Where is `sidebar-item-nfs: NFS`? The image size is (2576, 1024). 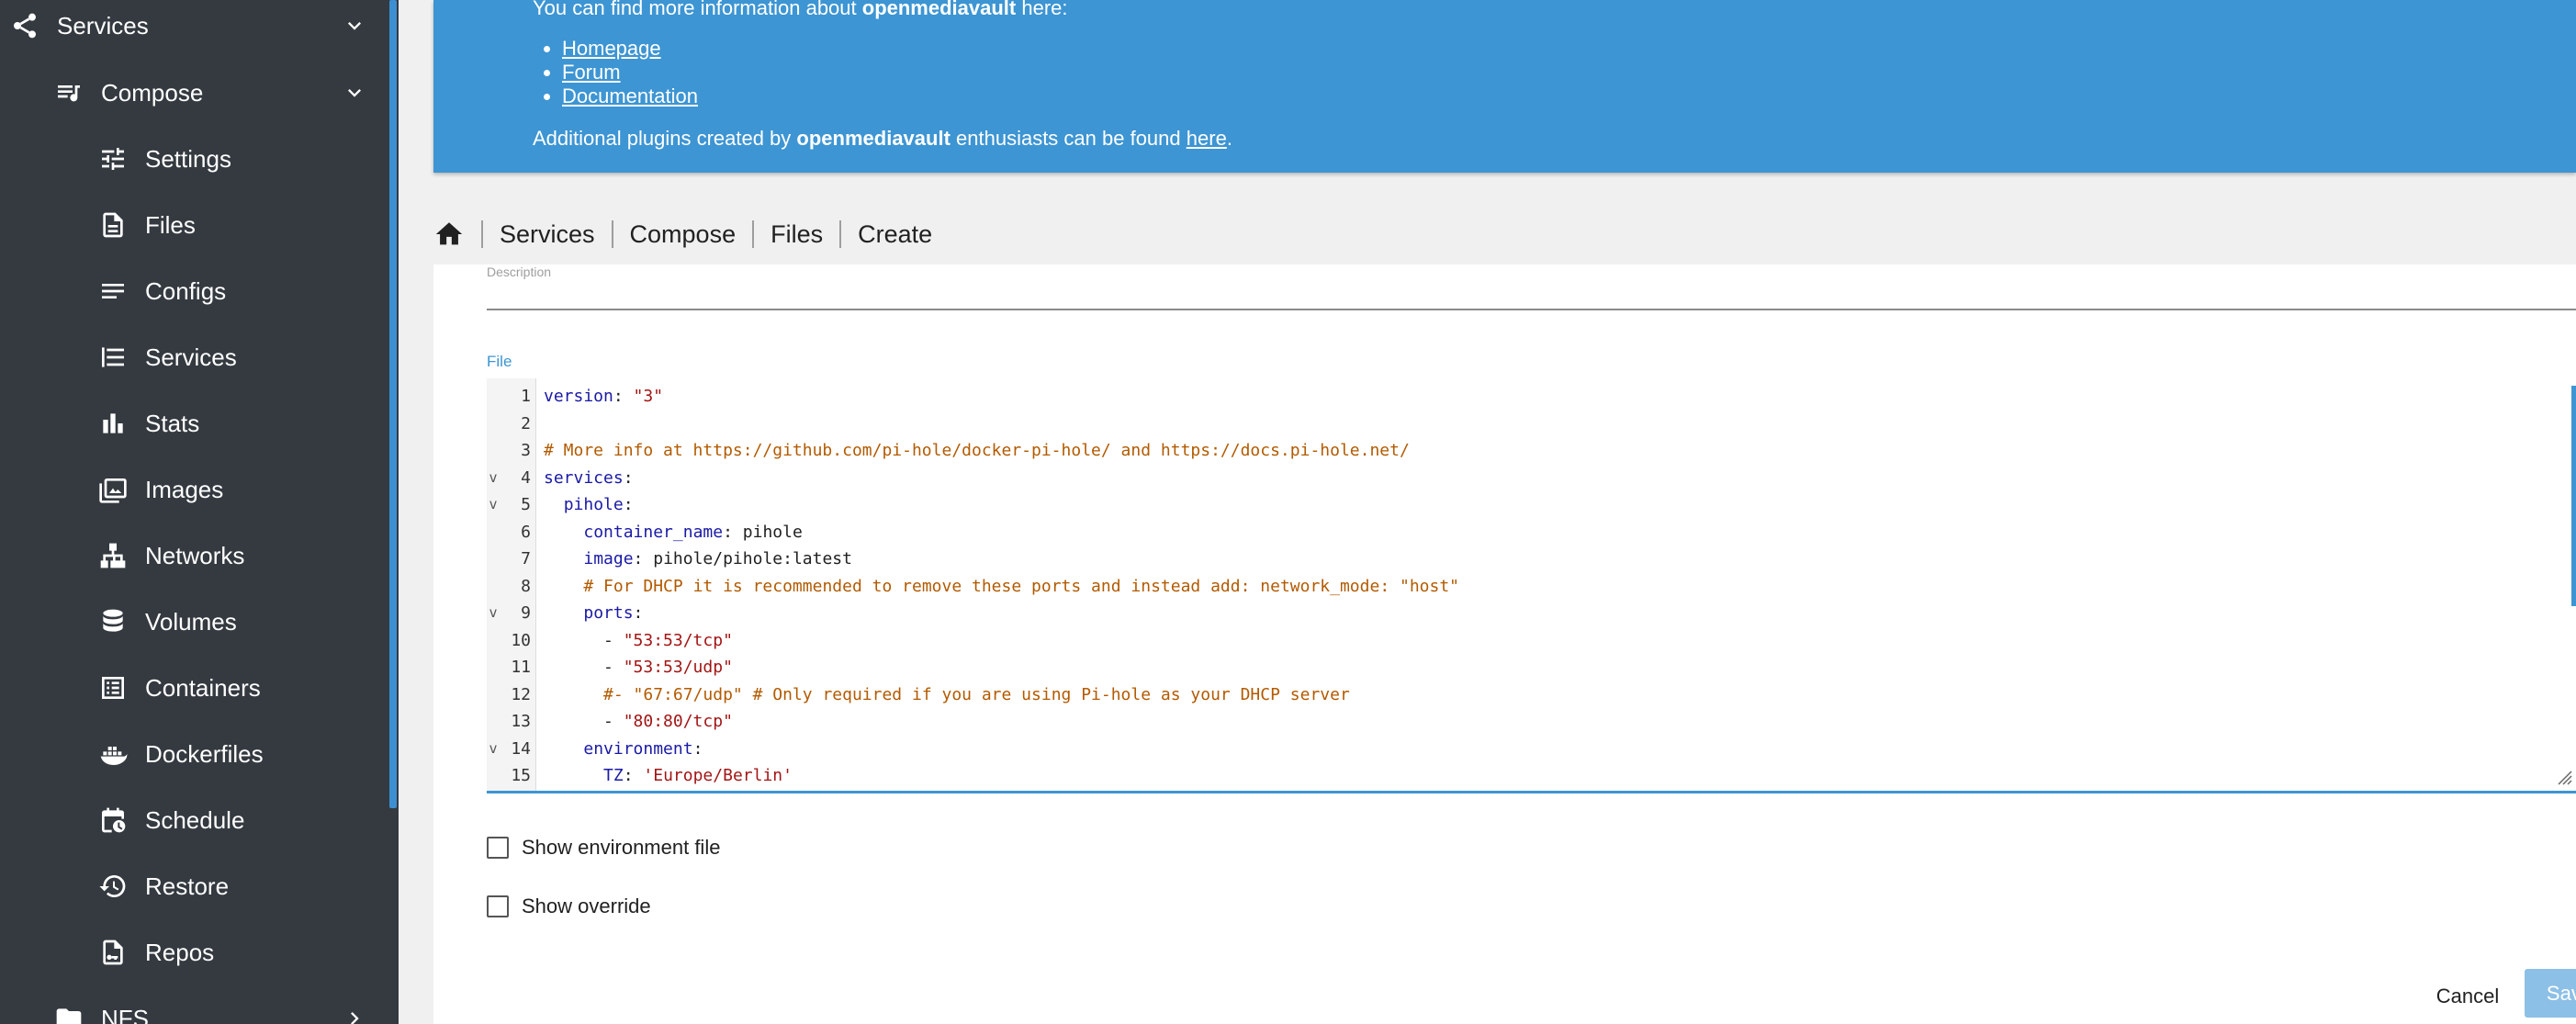
sidebar-item-nfs: NFS is located at coordinates (210, 1004).